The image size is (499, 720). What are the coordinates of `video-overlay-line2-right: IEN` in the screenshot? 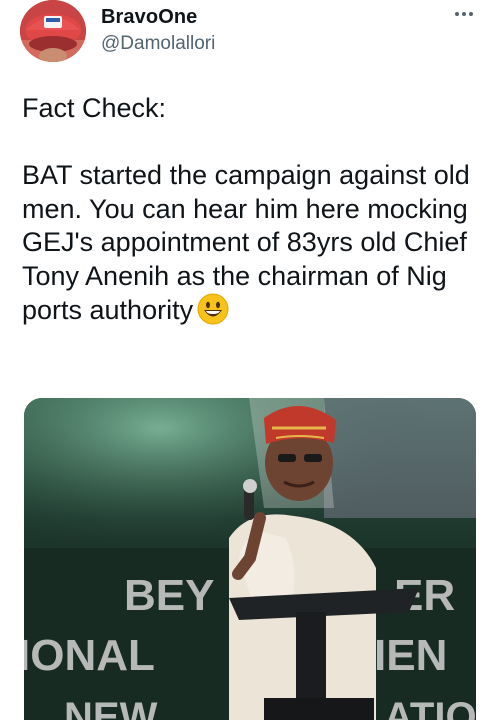 It's located at (410, 655).